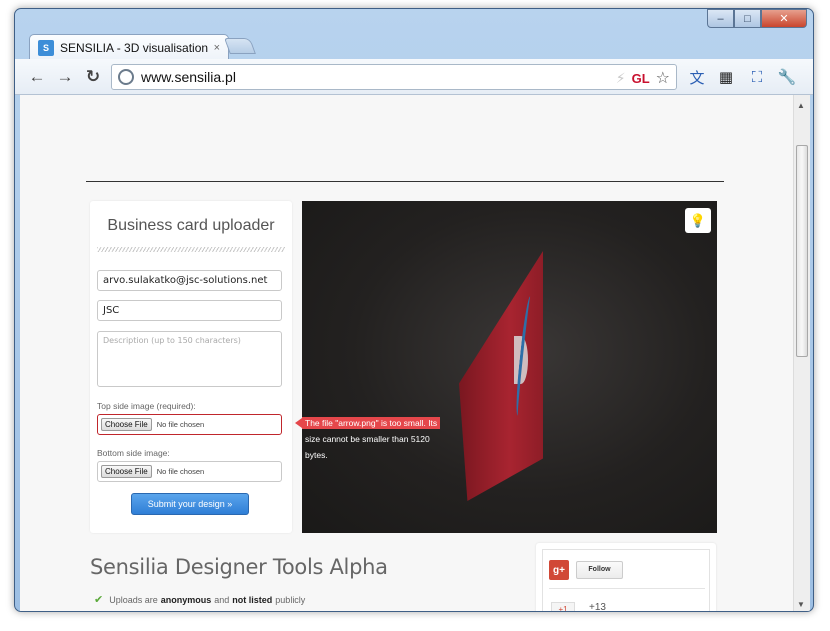 This screenshot has width=830, height=631. I want to click on bottom-choose-file-button: Choose File, so click(126, 471).